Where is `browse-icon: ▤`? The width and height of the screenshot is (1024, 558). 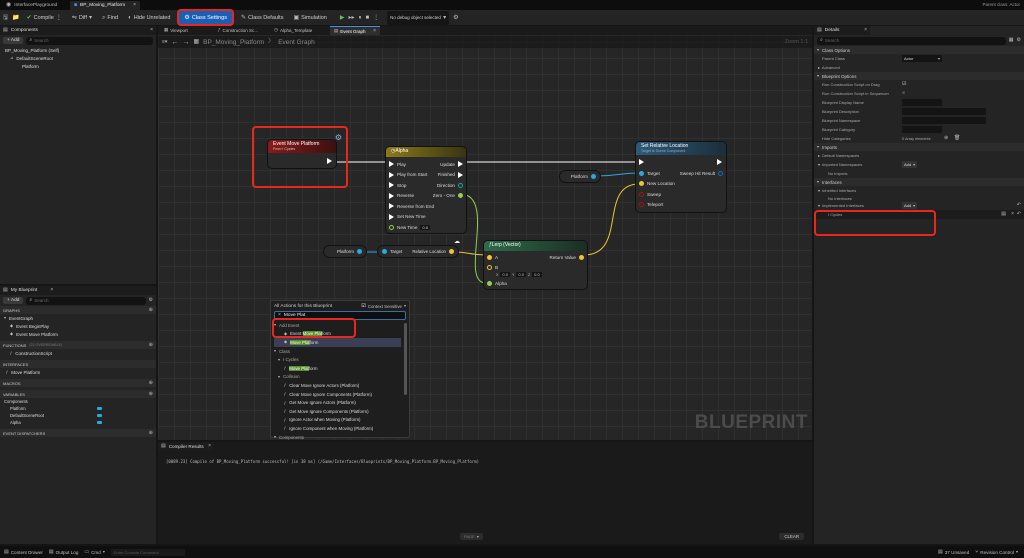
browse-icon: ▤ is located at coordinates (1003, 214).